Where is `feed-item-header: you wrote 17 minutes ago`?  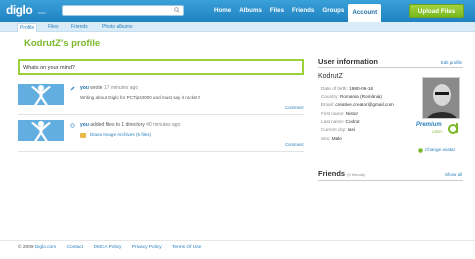 feed-item-header: you wrote 17 minutes ago is located at coordinates (109, 88).